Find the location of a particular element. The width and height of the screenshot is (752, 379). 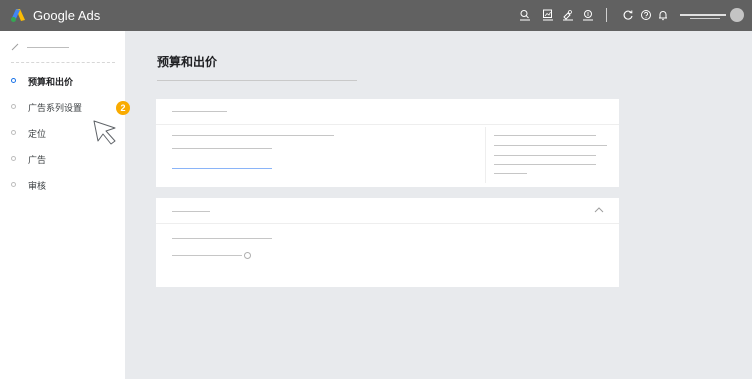

reports-icon is located at coordinates (548, 15).